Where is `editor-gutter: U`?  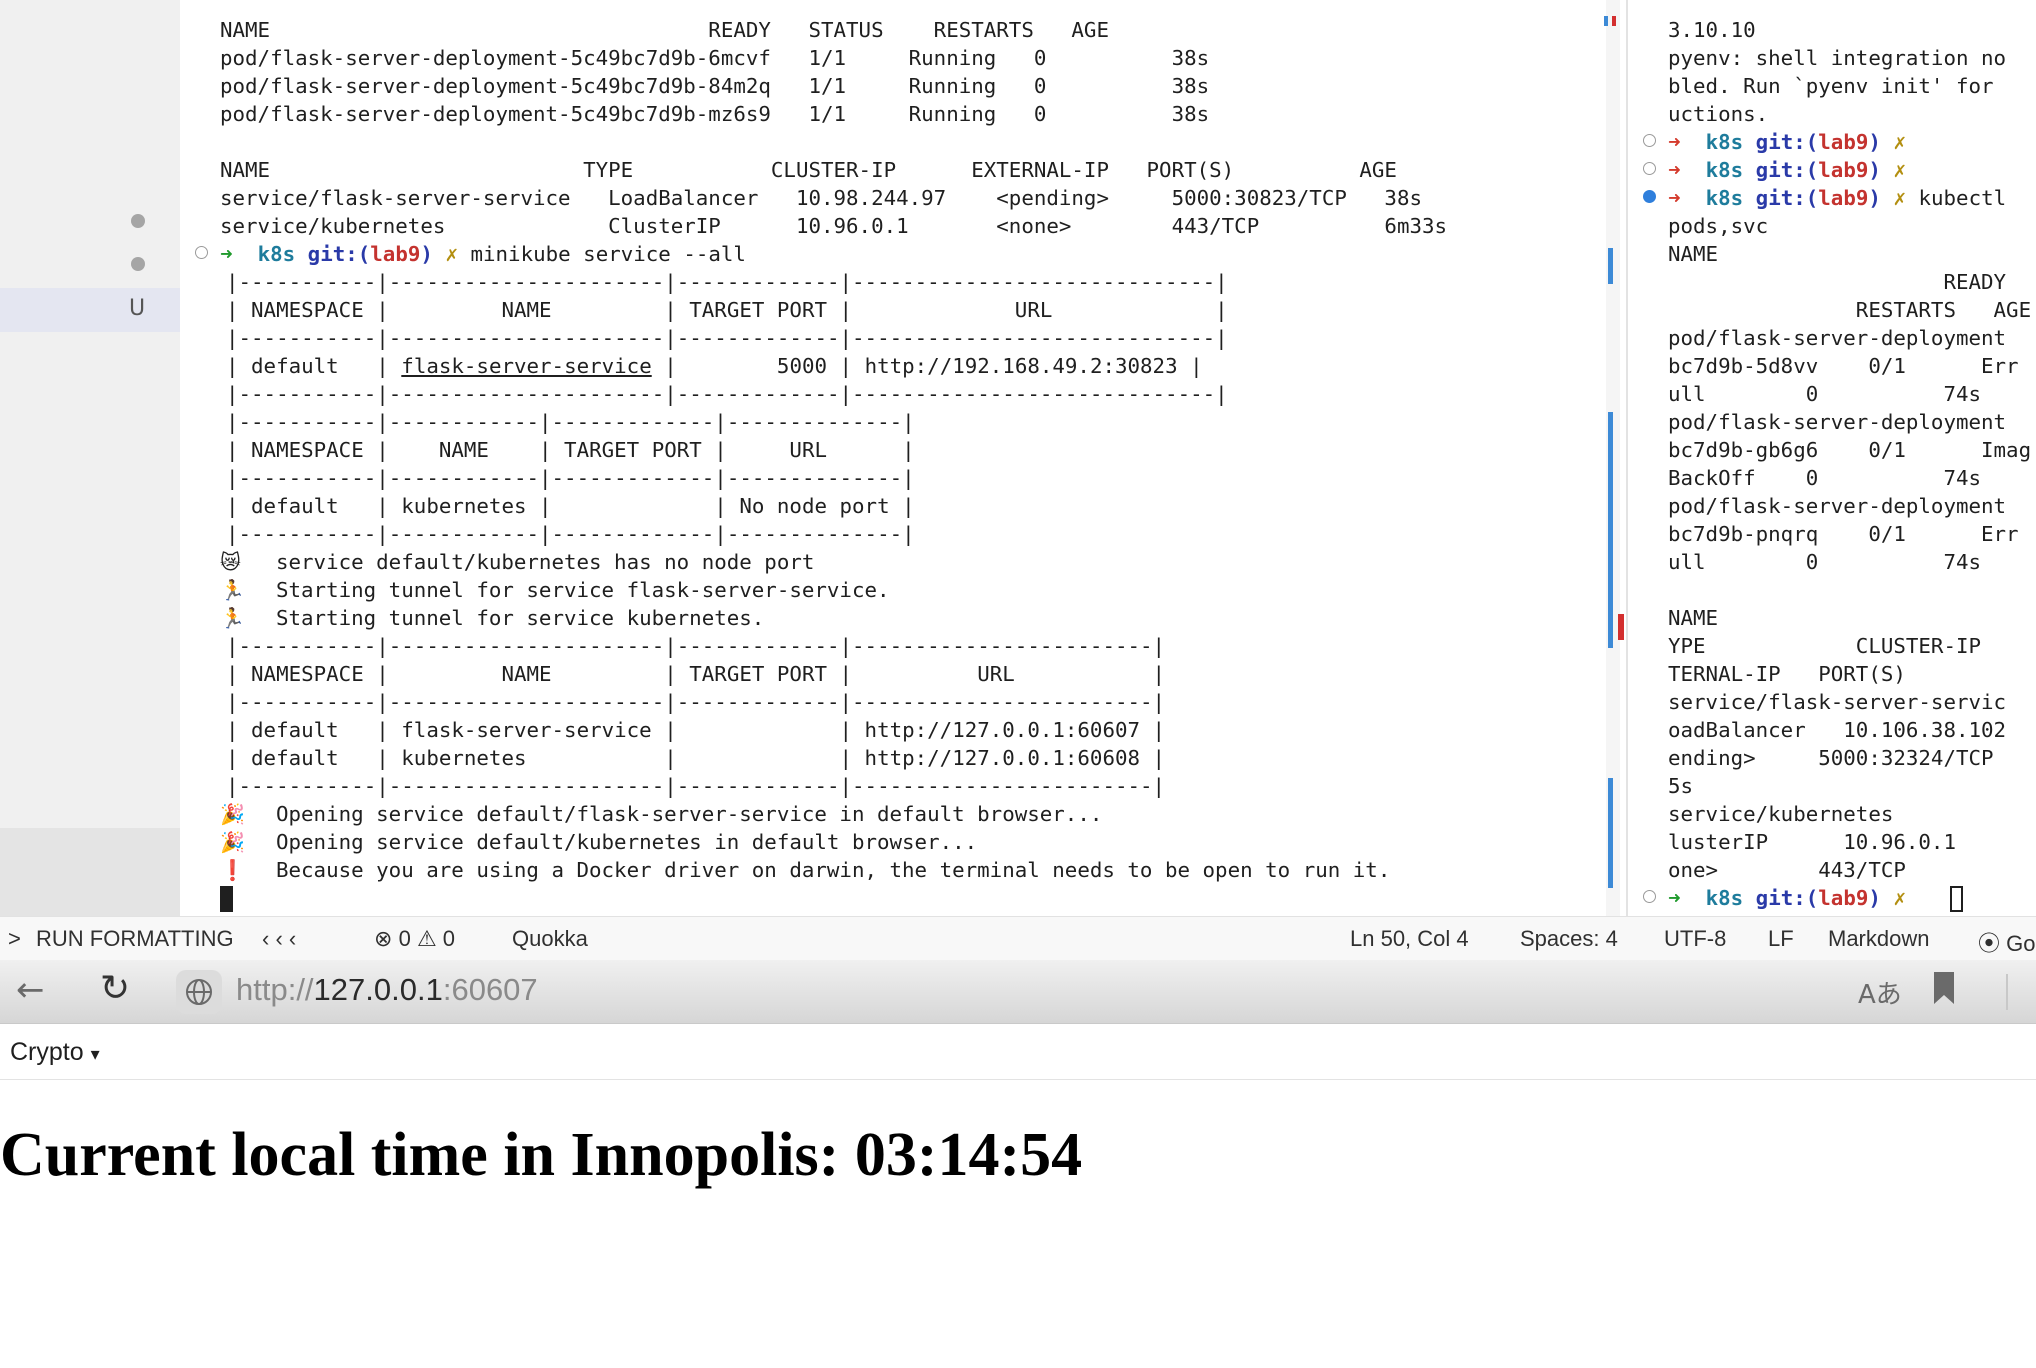 editor-gutter: U is located at coordinates (90, 458).